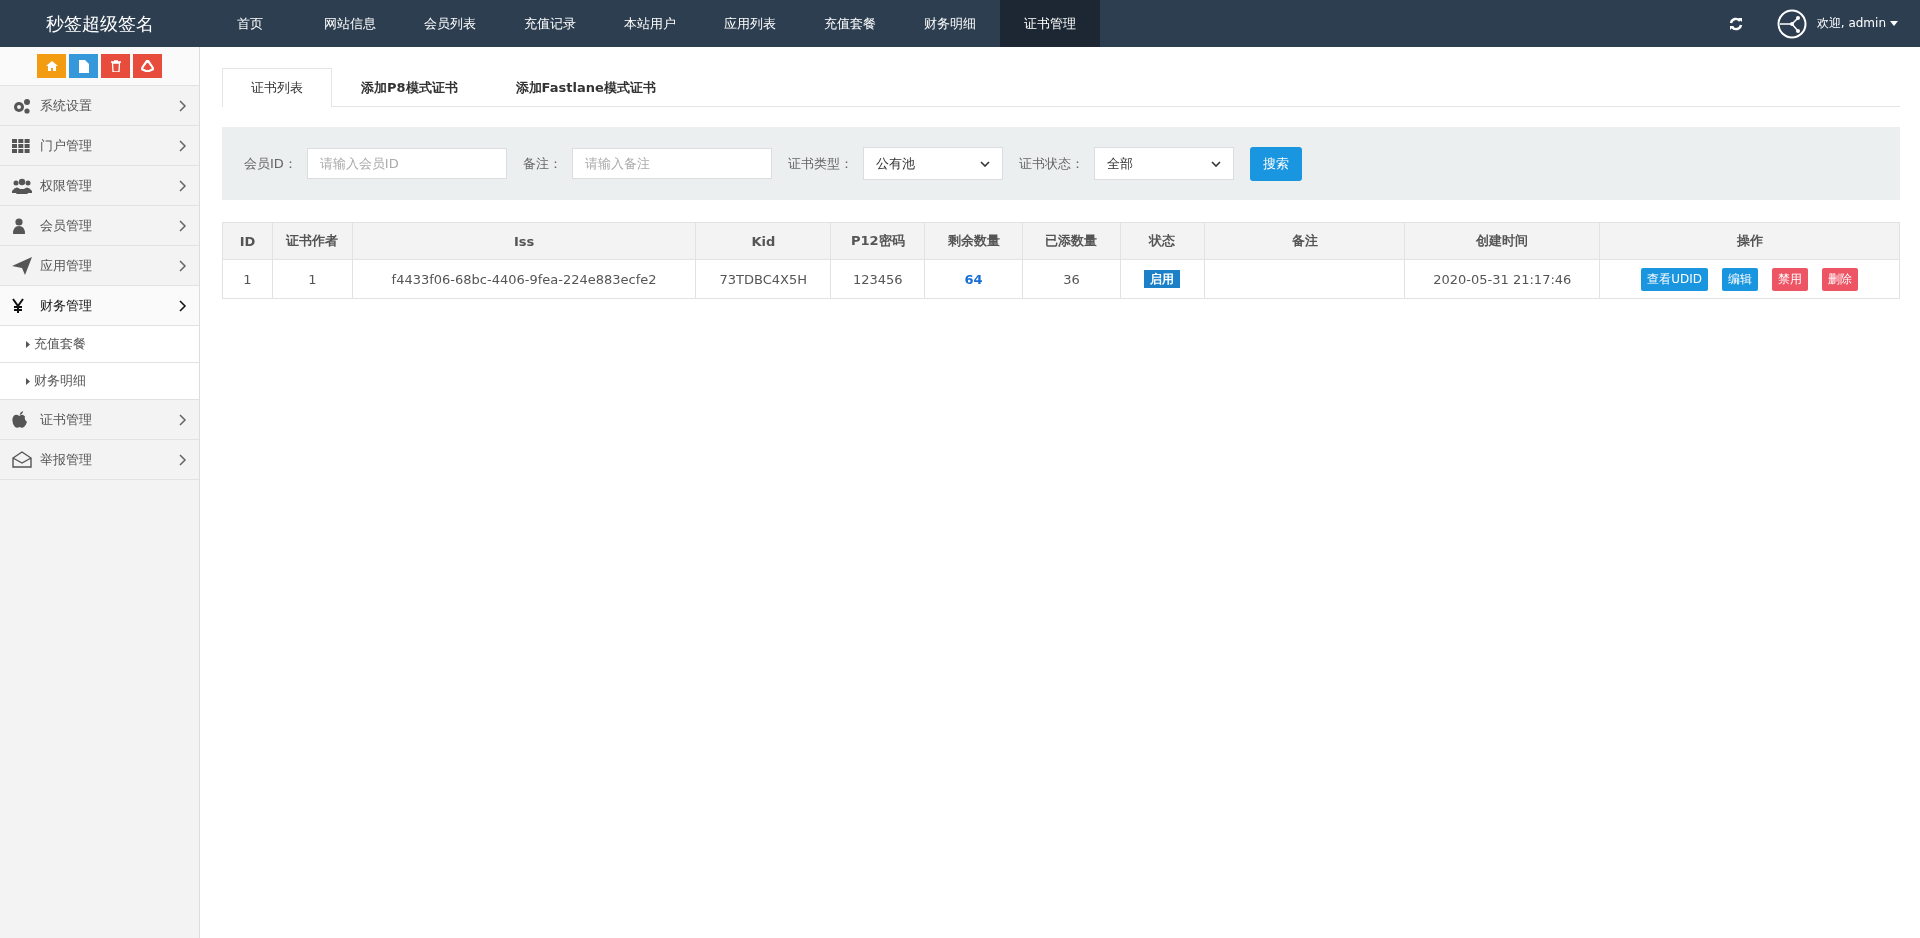  What do you see at coordinates (1163, 163) in the screenshot?
I see `select-field: 全部` at bounding box center [1163, 163].